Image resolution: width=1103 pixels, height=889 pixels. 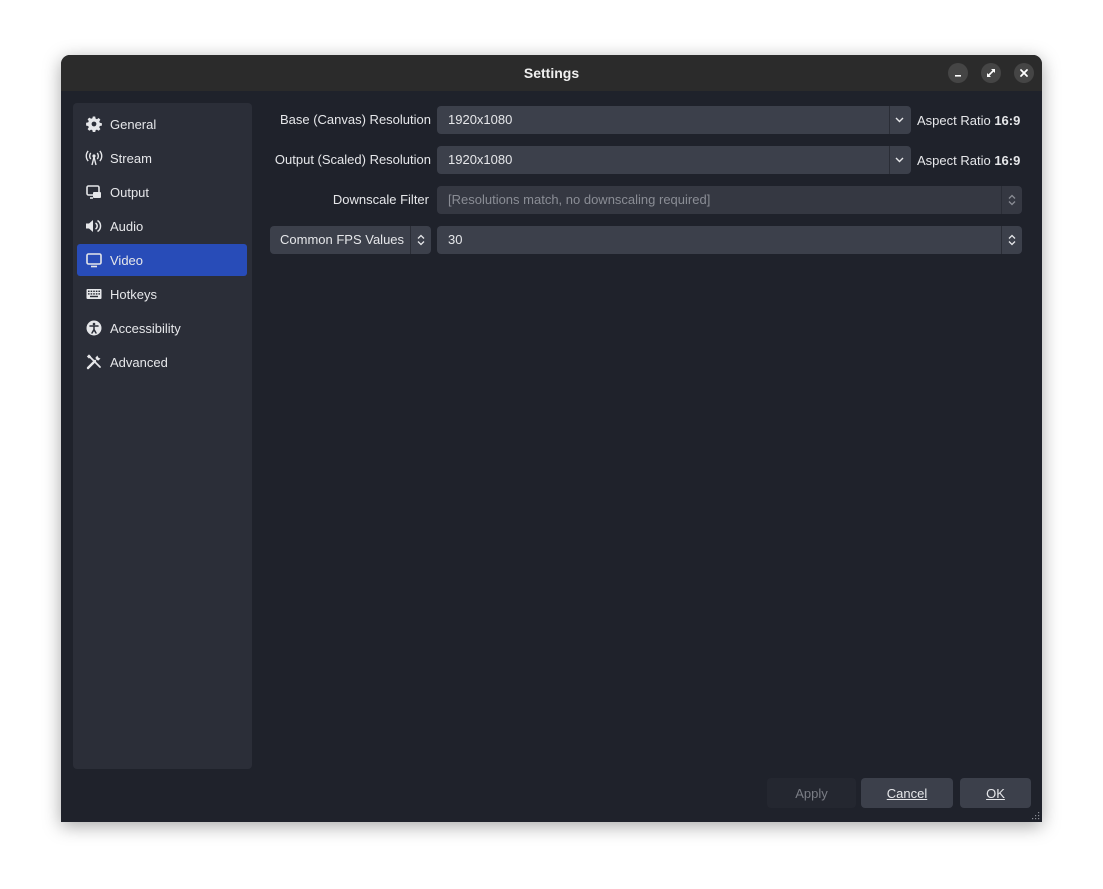 I want to click on window-title: Settings, so click(x=551, y=73).